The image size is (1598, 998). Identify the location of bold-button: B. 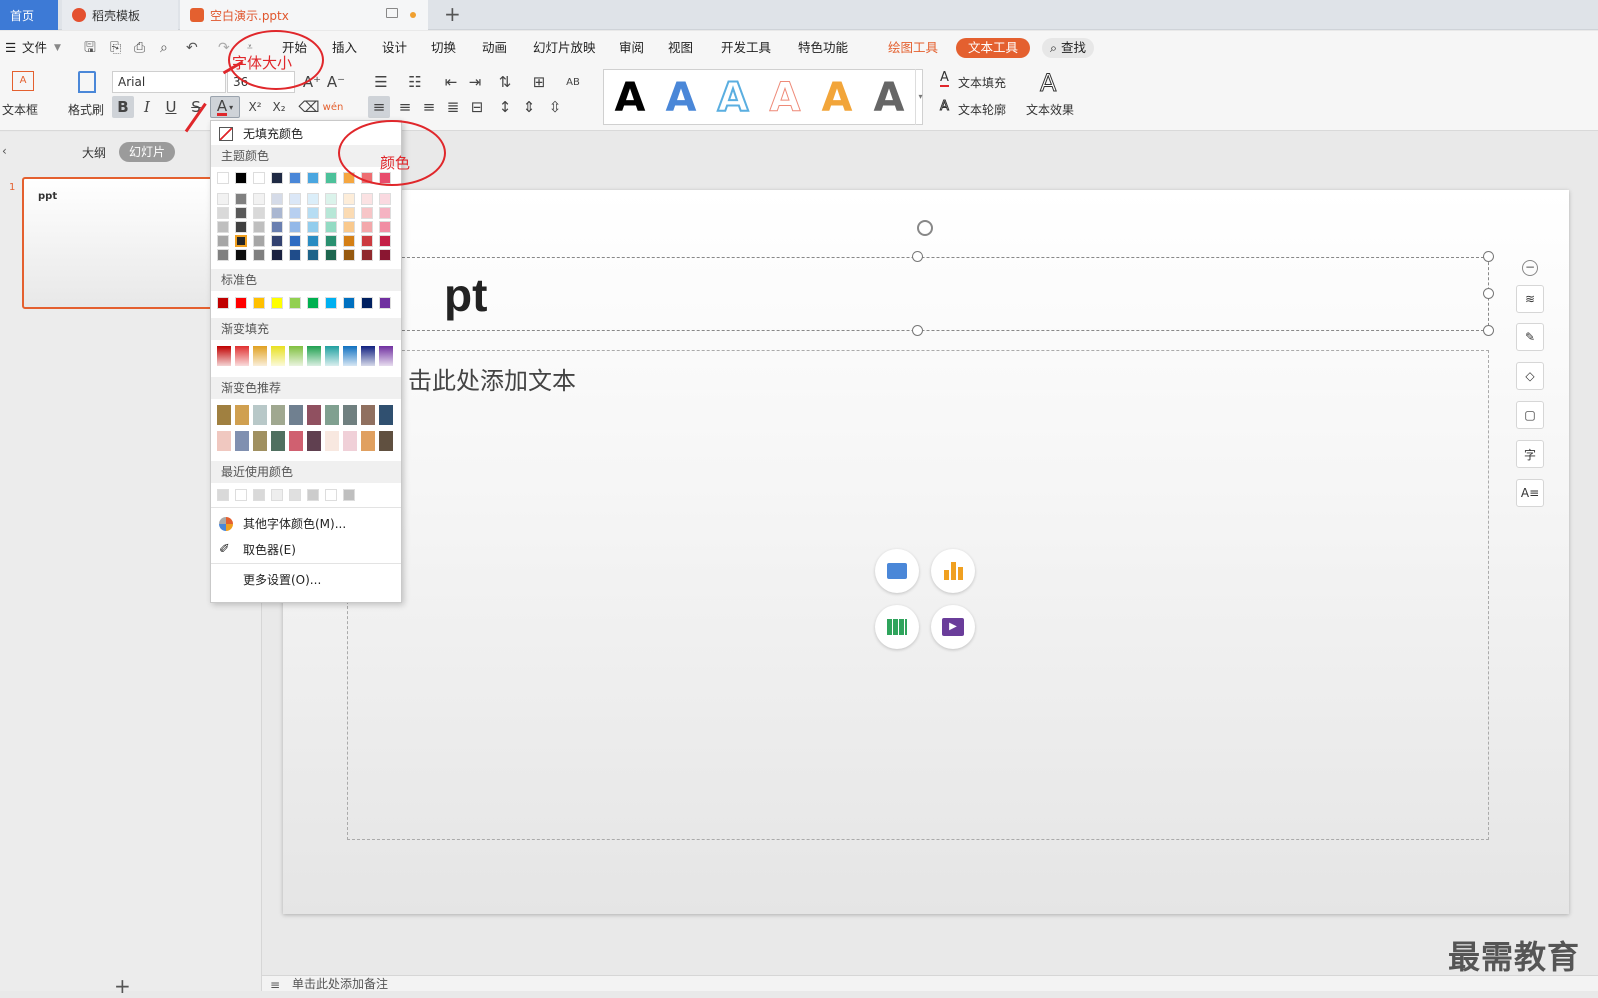
(123, 107).